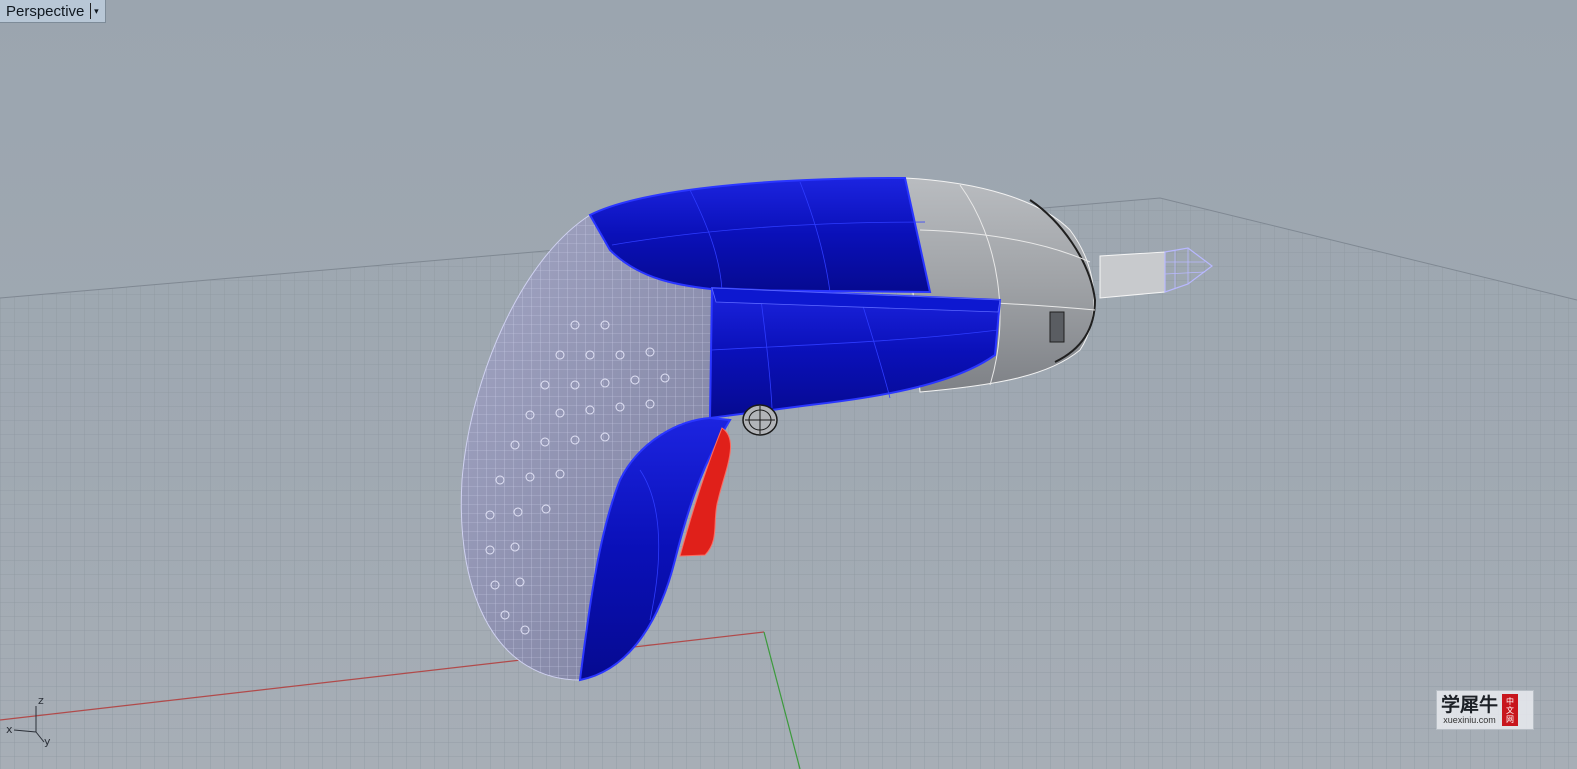 This screenshot has width=1577, height=769. Describe the element at coordinates (45, 11) in the screenshot. I see `viewport-title: Perspective` at that location.